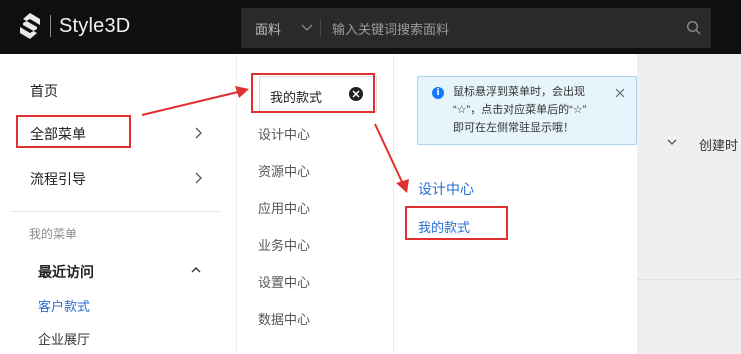 This screenshot has width=741, height=354. I want to click on tip-line: 鼠标悬浮到菜单时，会出现, so click(519, 92).